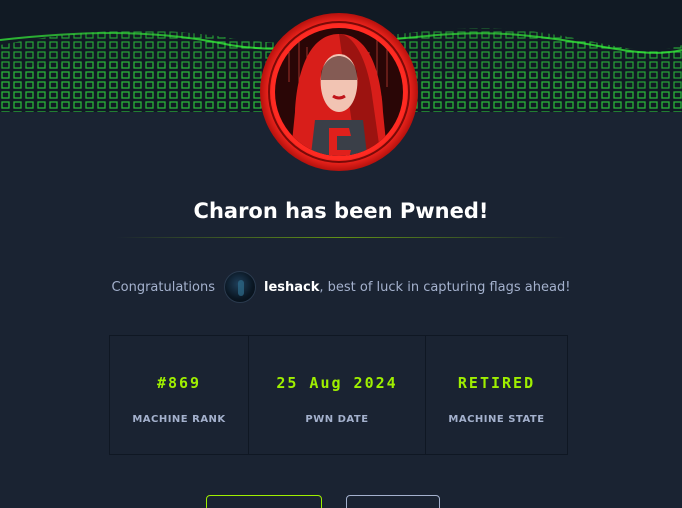  I want to click on stat-label: MACHINE STATE, so click(496, 419).